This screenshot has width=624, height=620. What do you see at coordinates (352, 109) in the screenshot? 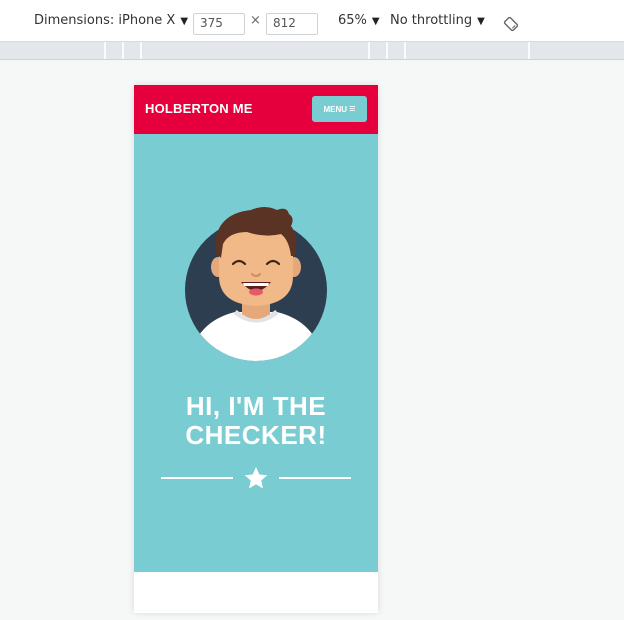
I see `hamburger-icon: ≡` at bounding box center [352, 109].